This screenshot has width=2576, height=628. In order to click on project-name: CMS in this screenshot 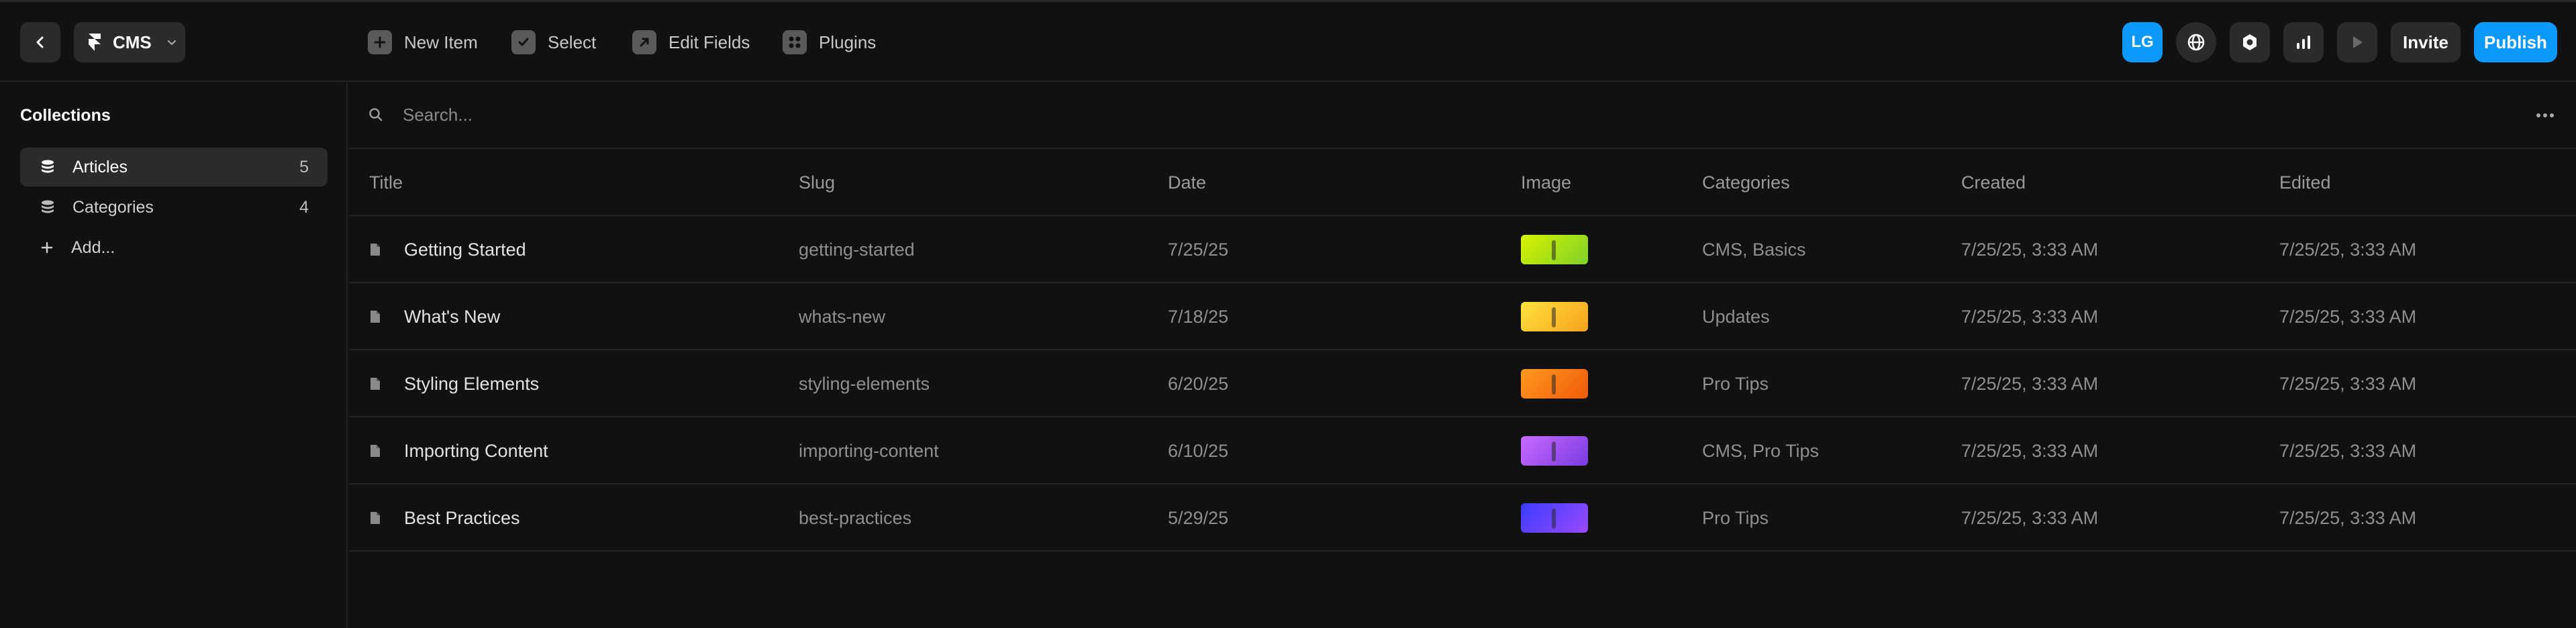, I will do `click(132, 42)`.